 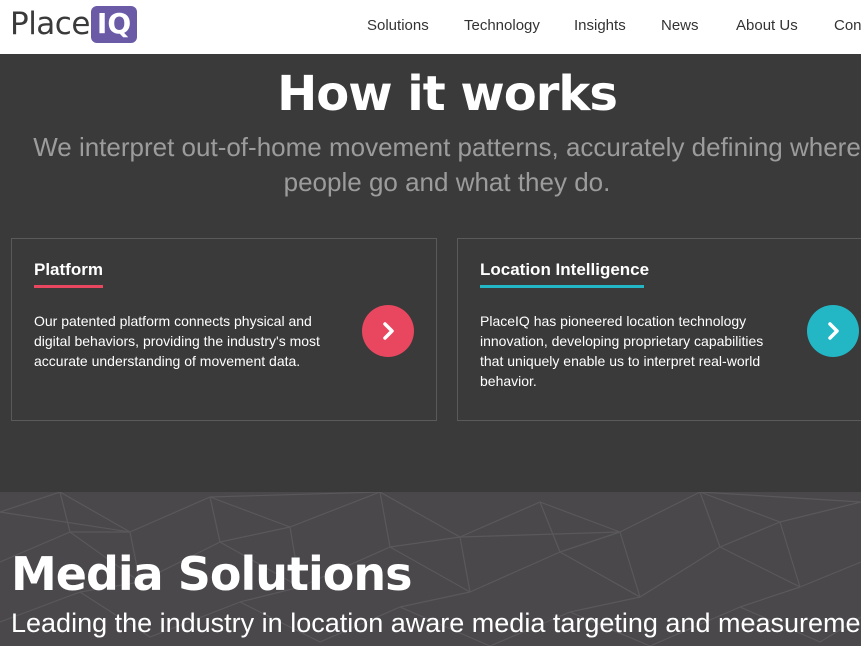 I want to click on location-intelligence-title-underline, so click(x=562, y=286).